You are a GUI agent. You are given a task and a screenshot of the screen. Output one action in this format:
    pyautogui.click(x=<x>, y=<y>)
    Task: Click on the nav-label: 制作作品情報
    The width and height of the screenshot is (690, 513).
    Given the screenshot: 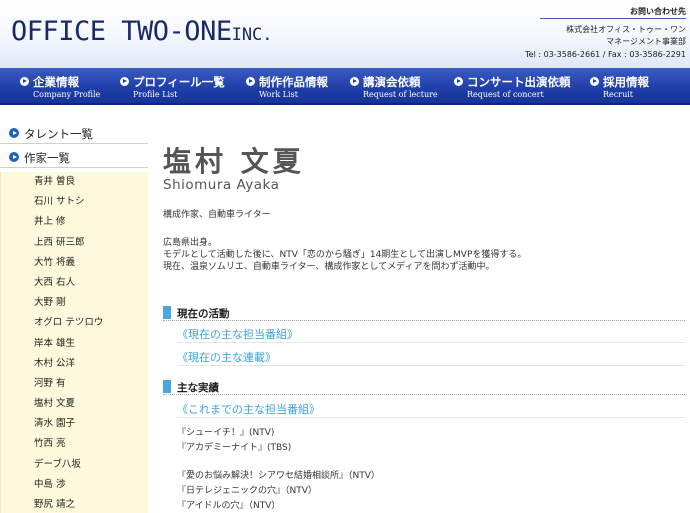 What is the action you would take?
    pyautogui.click(x=293, y=82)
    